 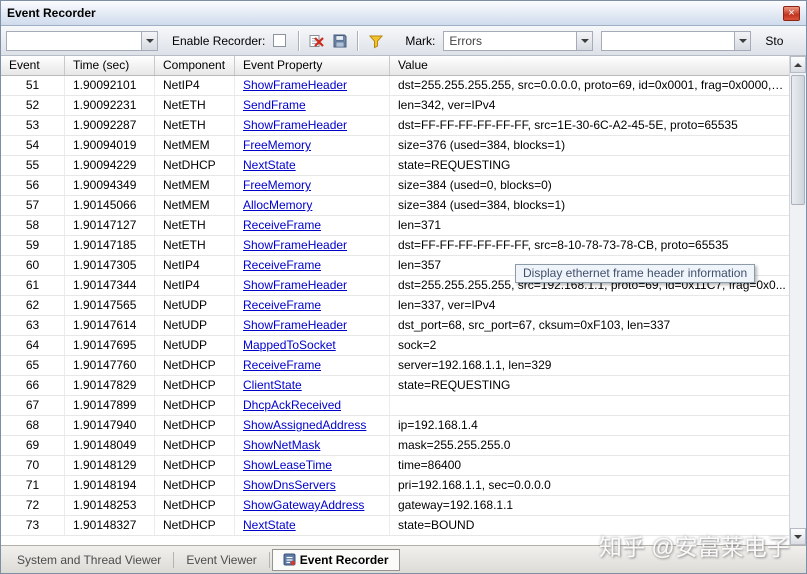 What do you see at coordinates (312, 145) in the screenshot?
I see `event-property-cell: FreeMemory` at bounding box center [312, 145].